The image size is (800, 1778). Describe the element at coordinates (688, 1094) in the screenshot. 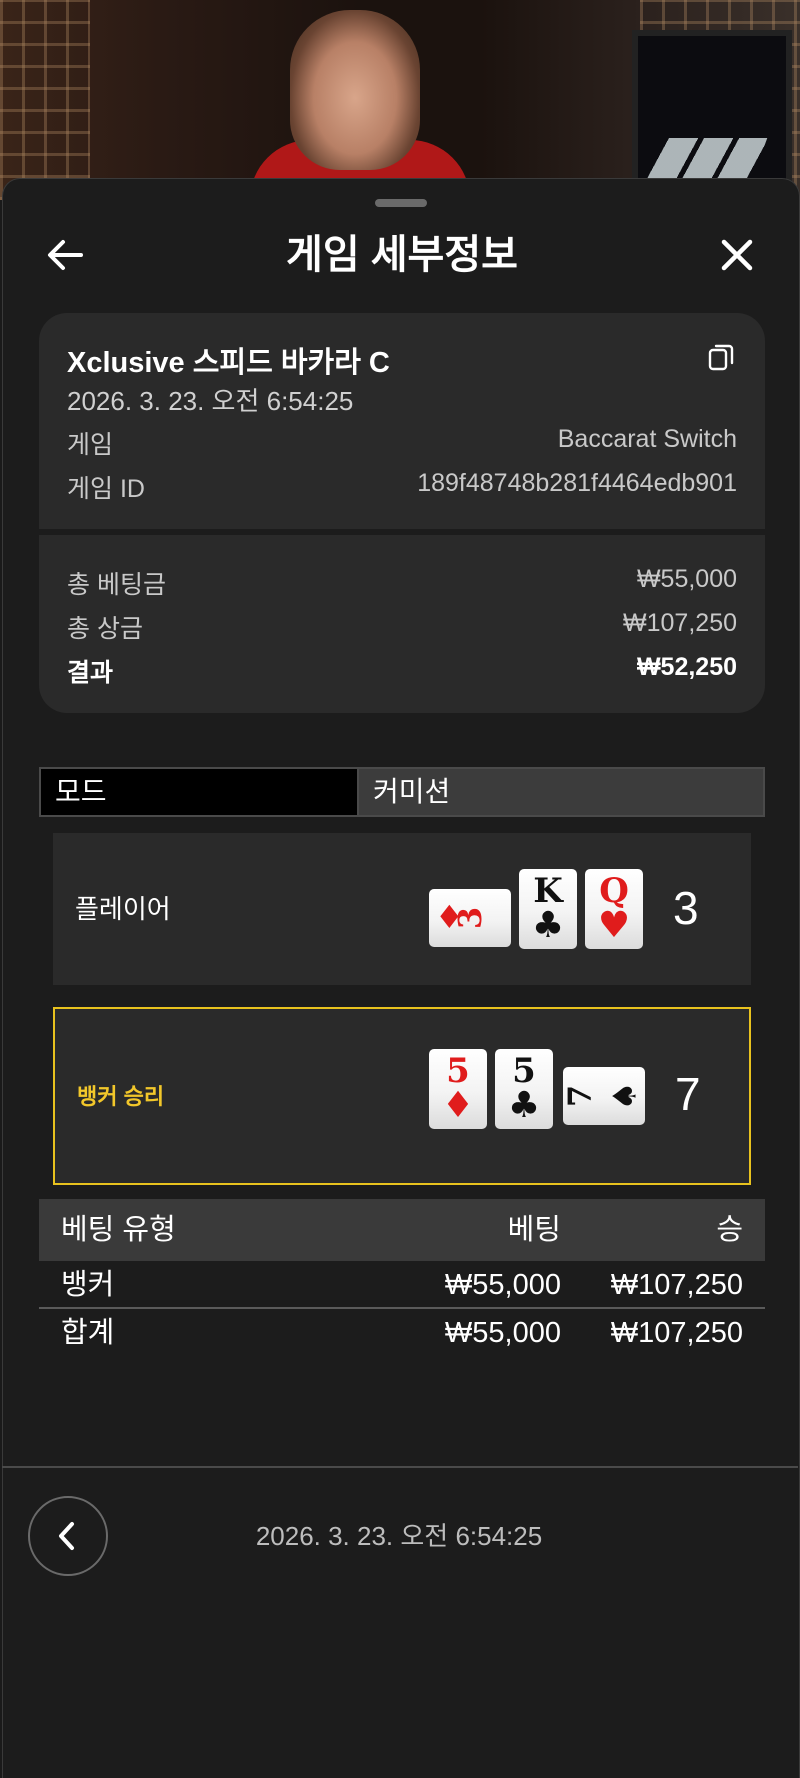

I see `banker-score: 7` at that location.